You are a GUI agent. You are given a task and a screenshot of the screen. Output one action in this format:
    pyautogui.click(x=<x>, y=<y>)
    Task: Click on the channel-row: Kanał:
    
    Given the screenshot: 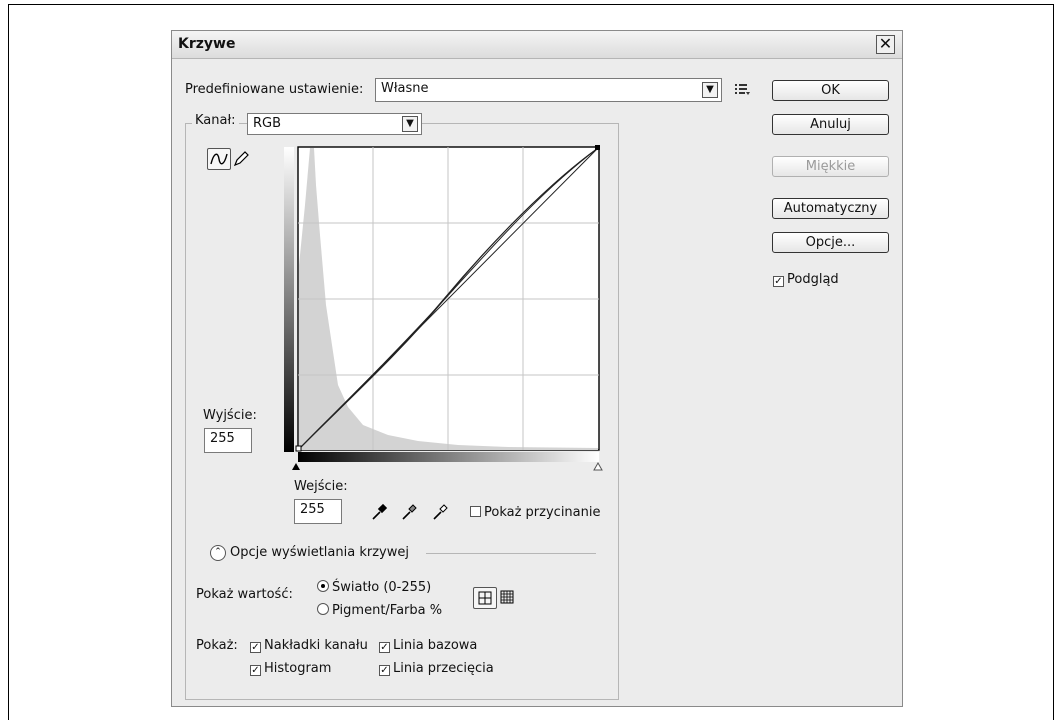 What is the action you would take?
    pyautogui.click(x=215, y=120)
    